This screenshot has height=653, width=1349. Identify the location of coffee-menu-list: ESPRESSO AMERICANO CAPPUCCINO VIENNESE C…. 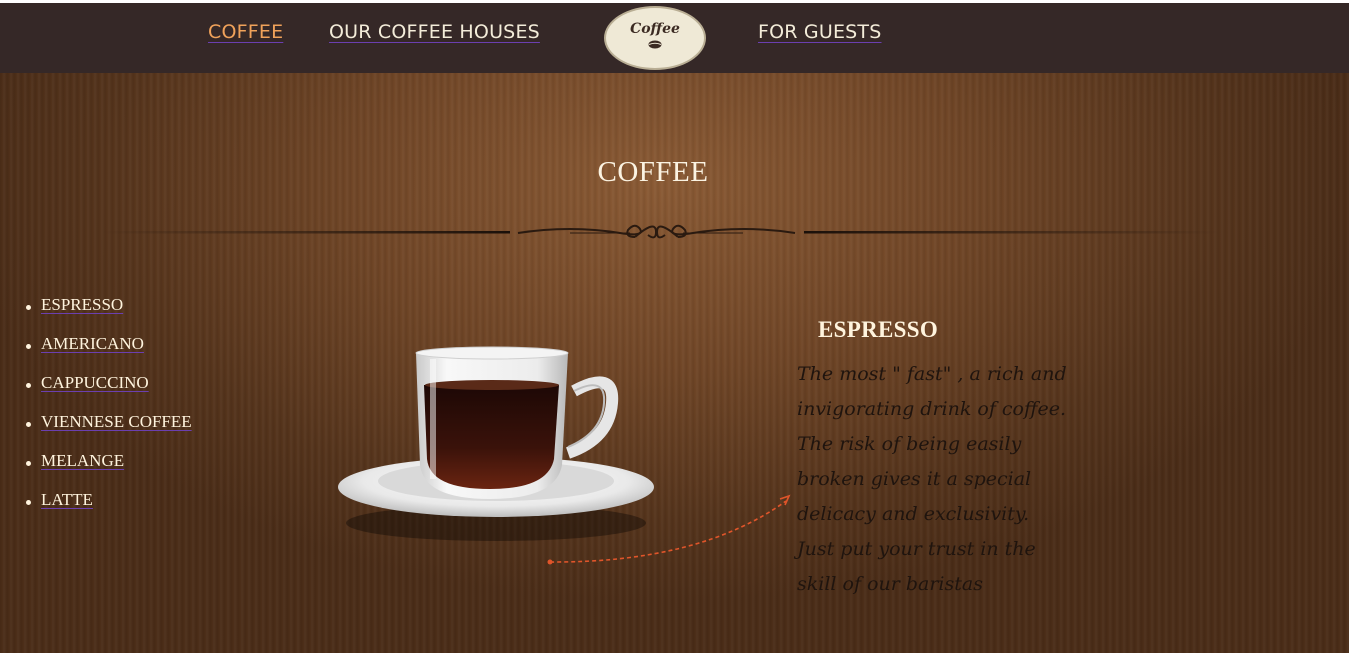
(109, 412).